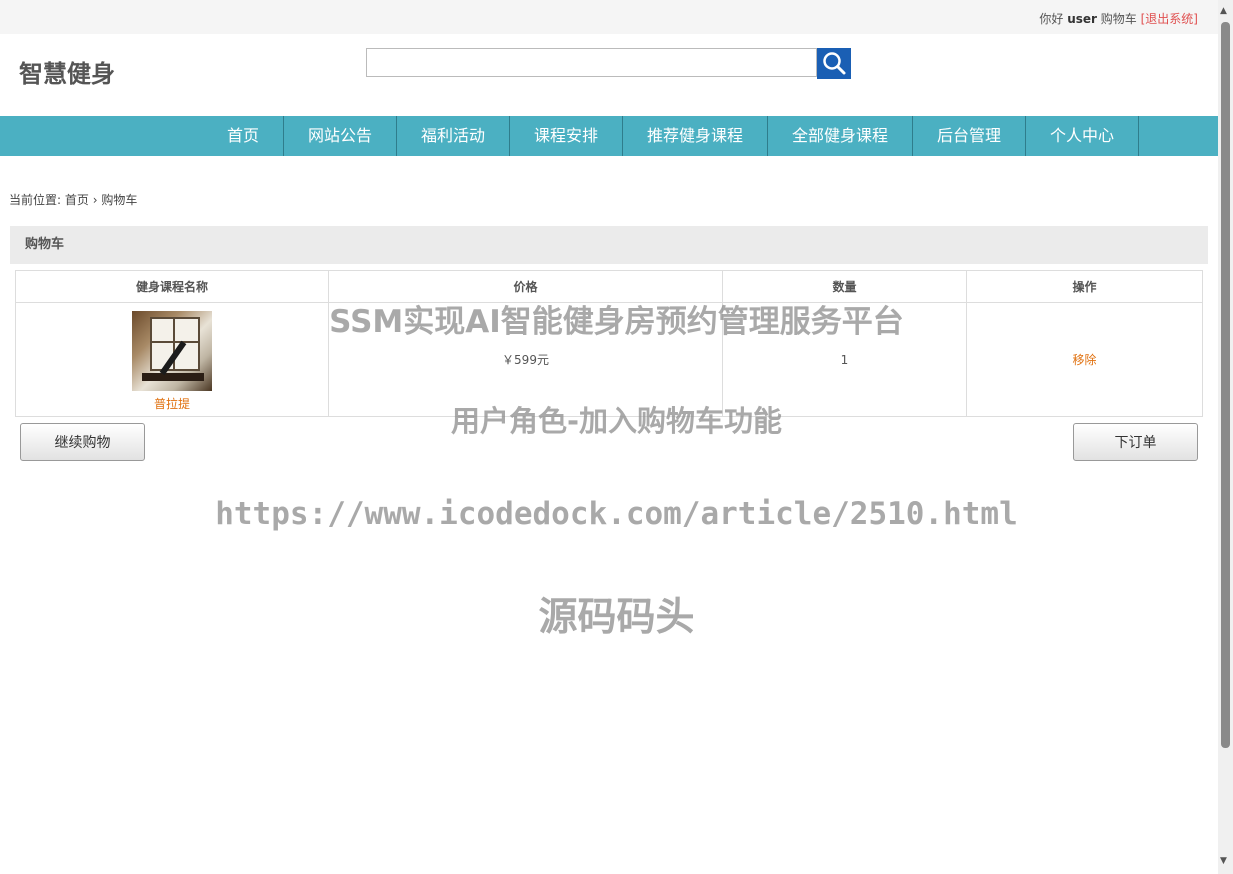 Image resolution: width=1233 pixels, height=874 pixels. I want to click on nav-item-profile: 个人中心, so click(1082, 136).